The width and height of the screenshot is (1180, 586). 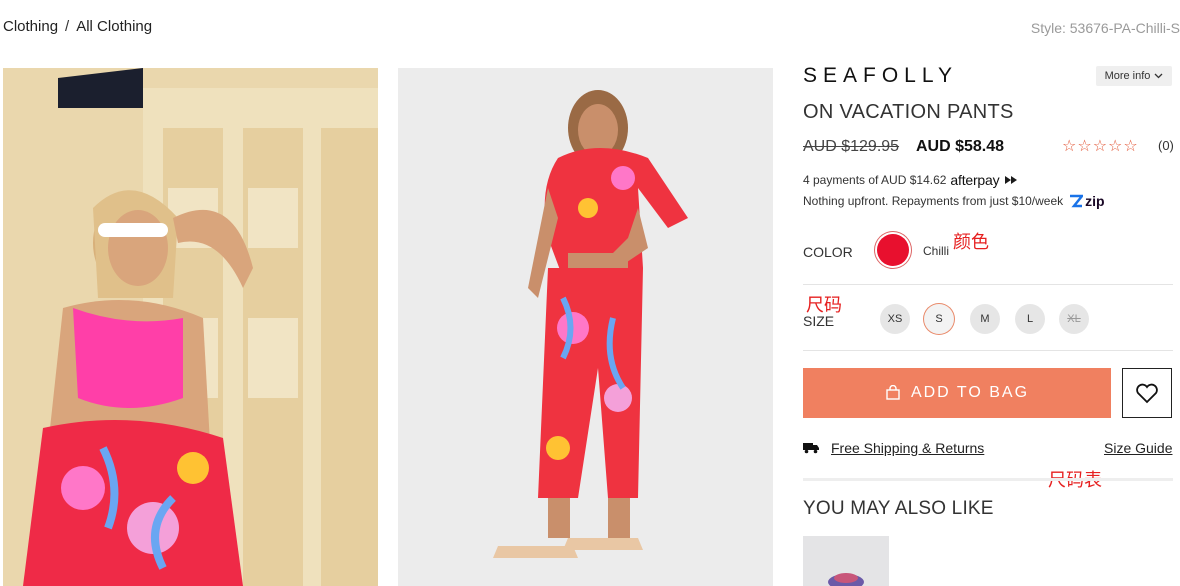 What do you see at coordinates (908, 112) in the screenshot?
I see `product-name: ON VACATION PANTS` at bounding box center [908, 112].